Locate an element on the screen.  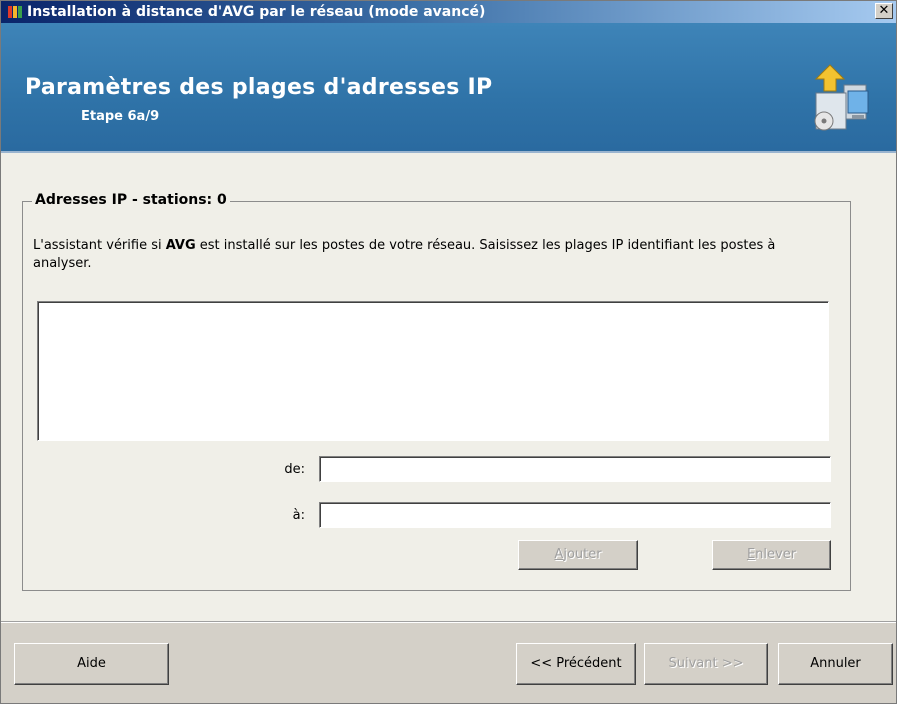
avg-logo-icon is located at coordinates (15, 12).